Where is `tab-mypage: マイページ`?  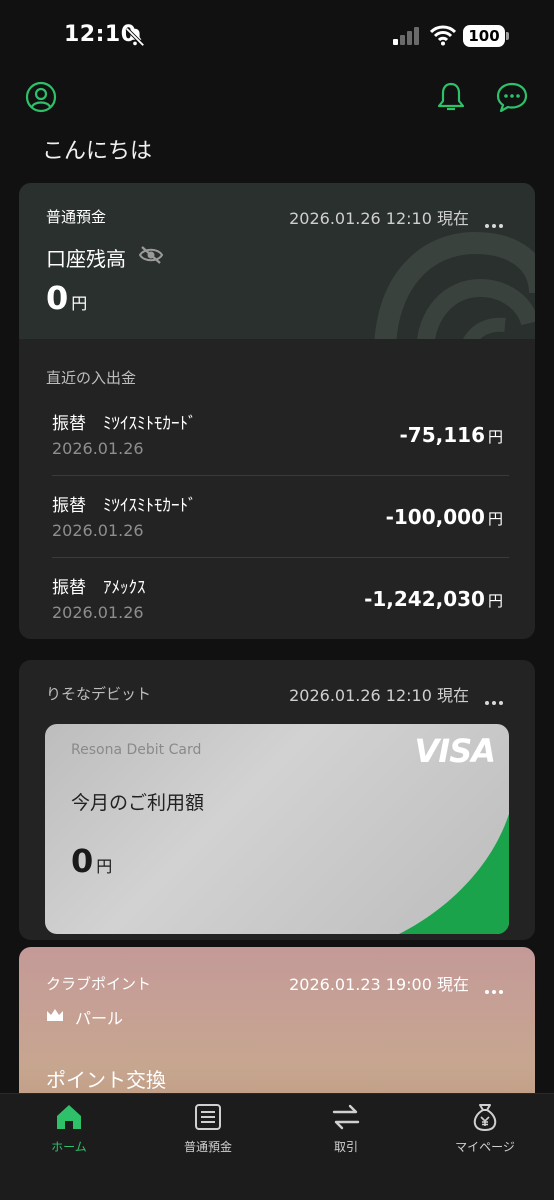
tab-mypage: マイページ is located at coordinates (485, 1132).